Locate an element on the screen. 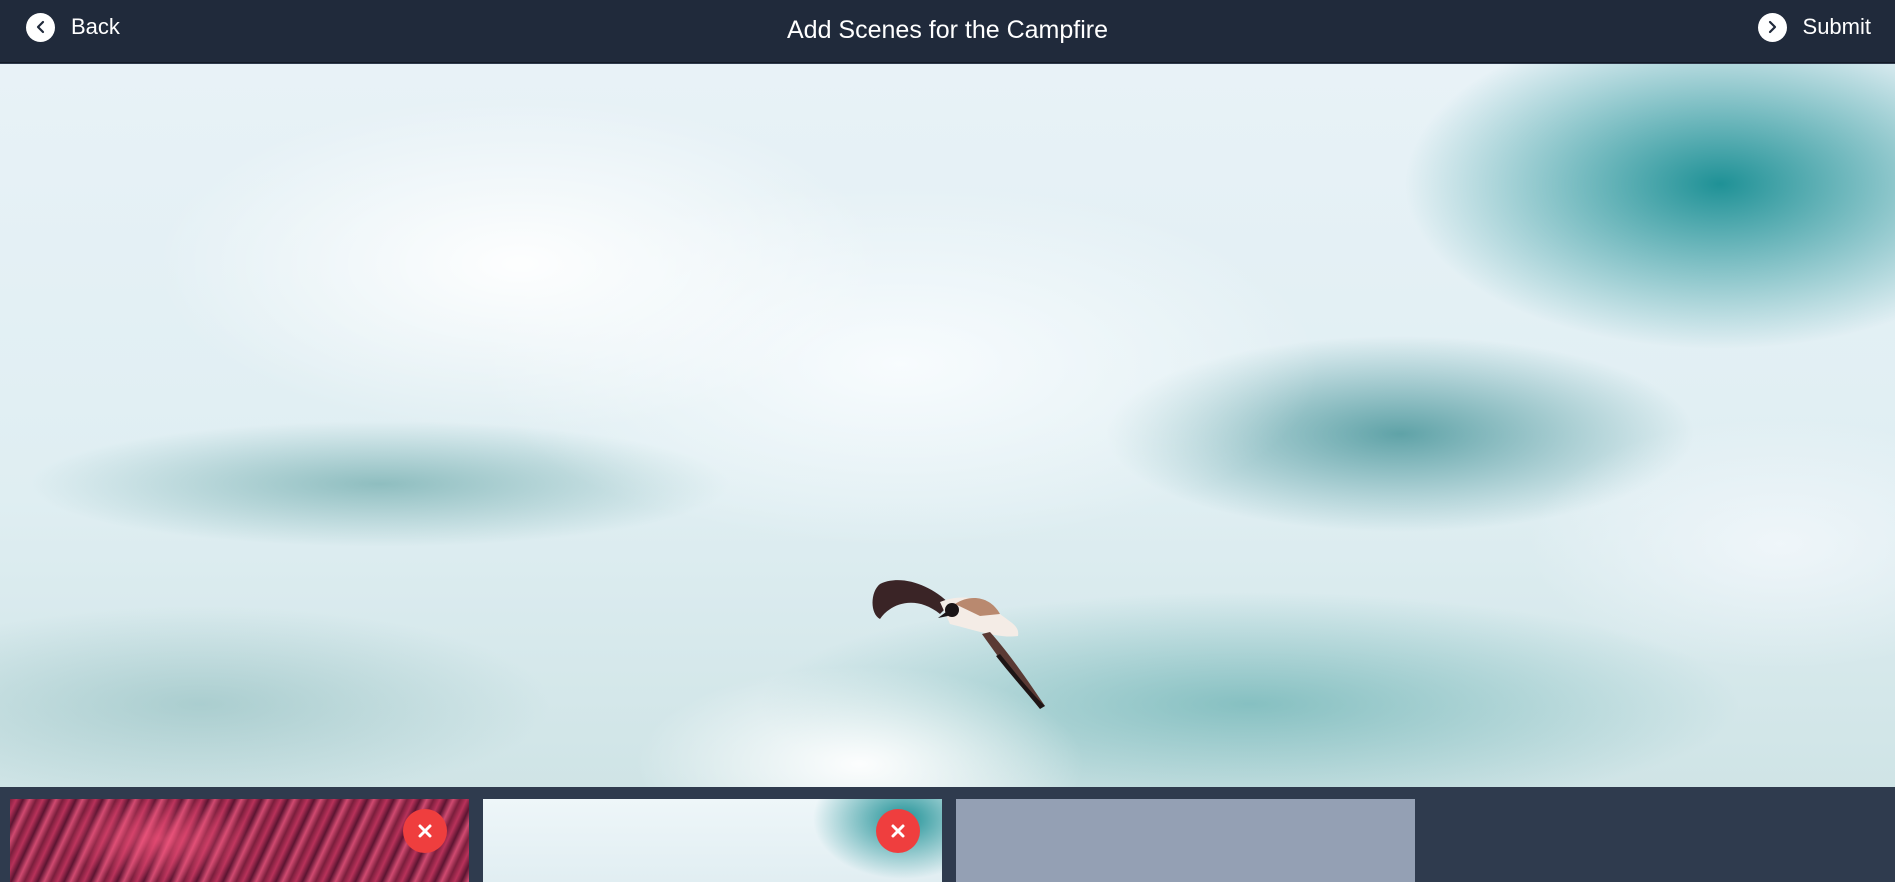 Image resolution: width=1895 pixels, height=882 pixels. add-scene-slot is located at coordinates (1185, 840).